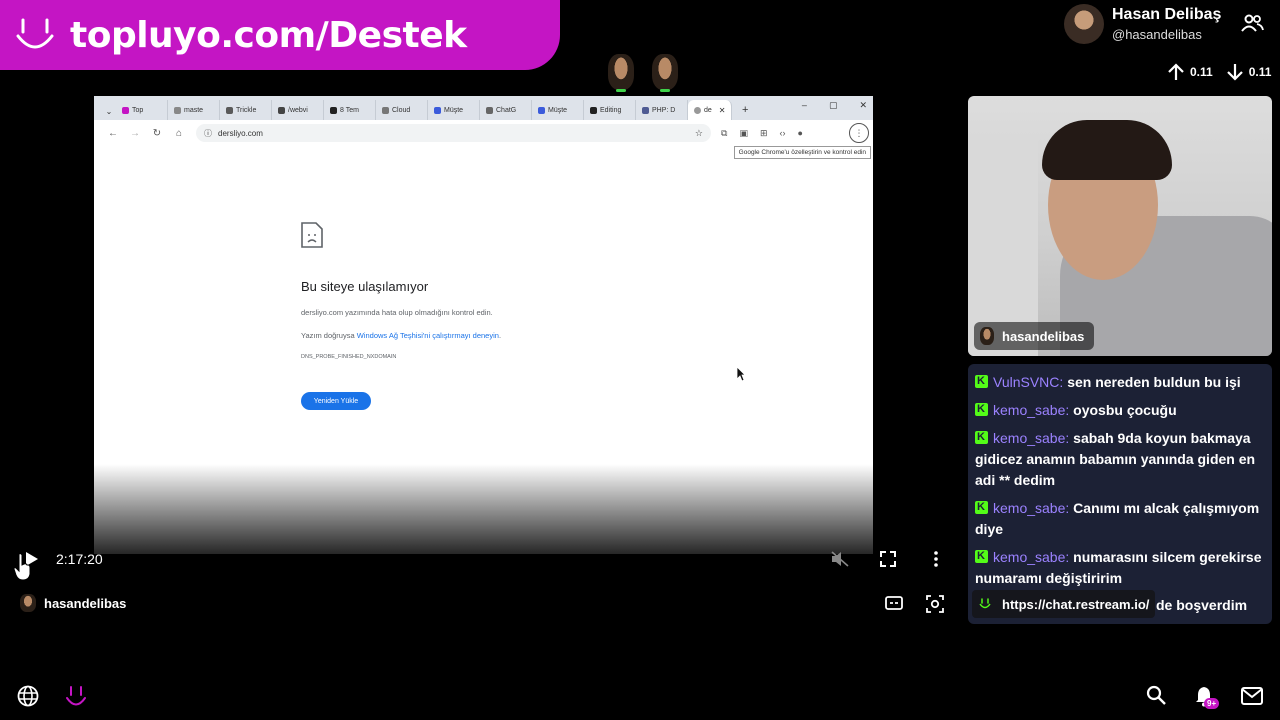 The image size is (1280, 720). What do you see at coordinates (1202, 605) in the screenshot?
I see `chat-message-tail: de boşverdim` at bounding box center [1202, 605].